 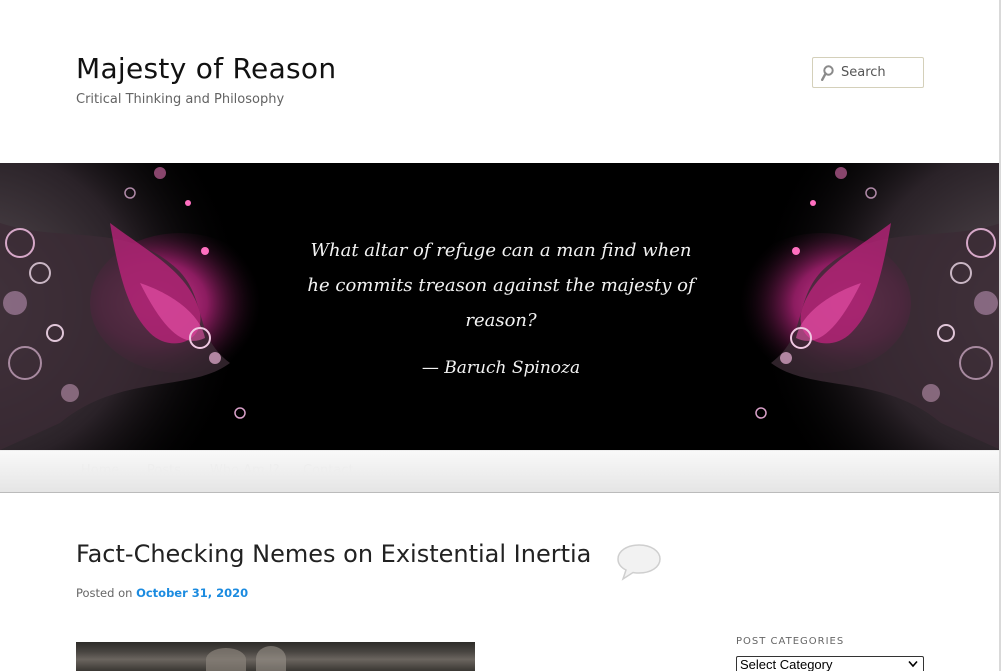 I want to click on search-input, so click(x=881, y=72).